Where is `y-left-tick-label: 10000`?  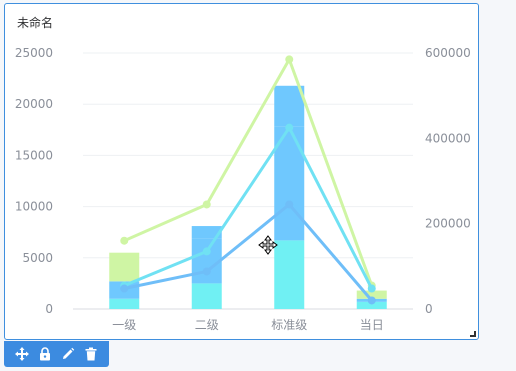 y-left-tick-label: 10000 is located at coordinates (34, 207).